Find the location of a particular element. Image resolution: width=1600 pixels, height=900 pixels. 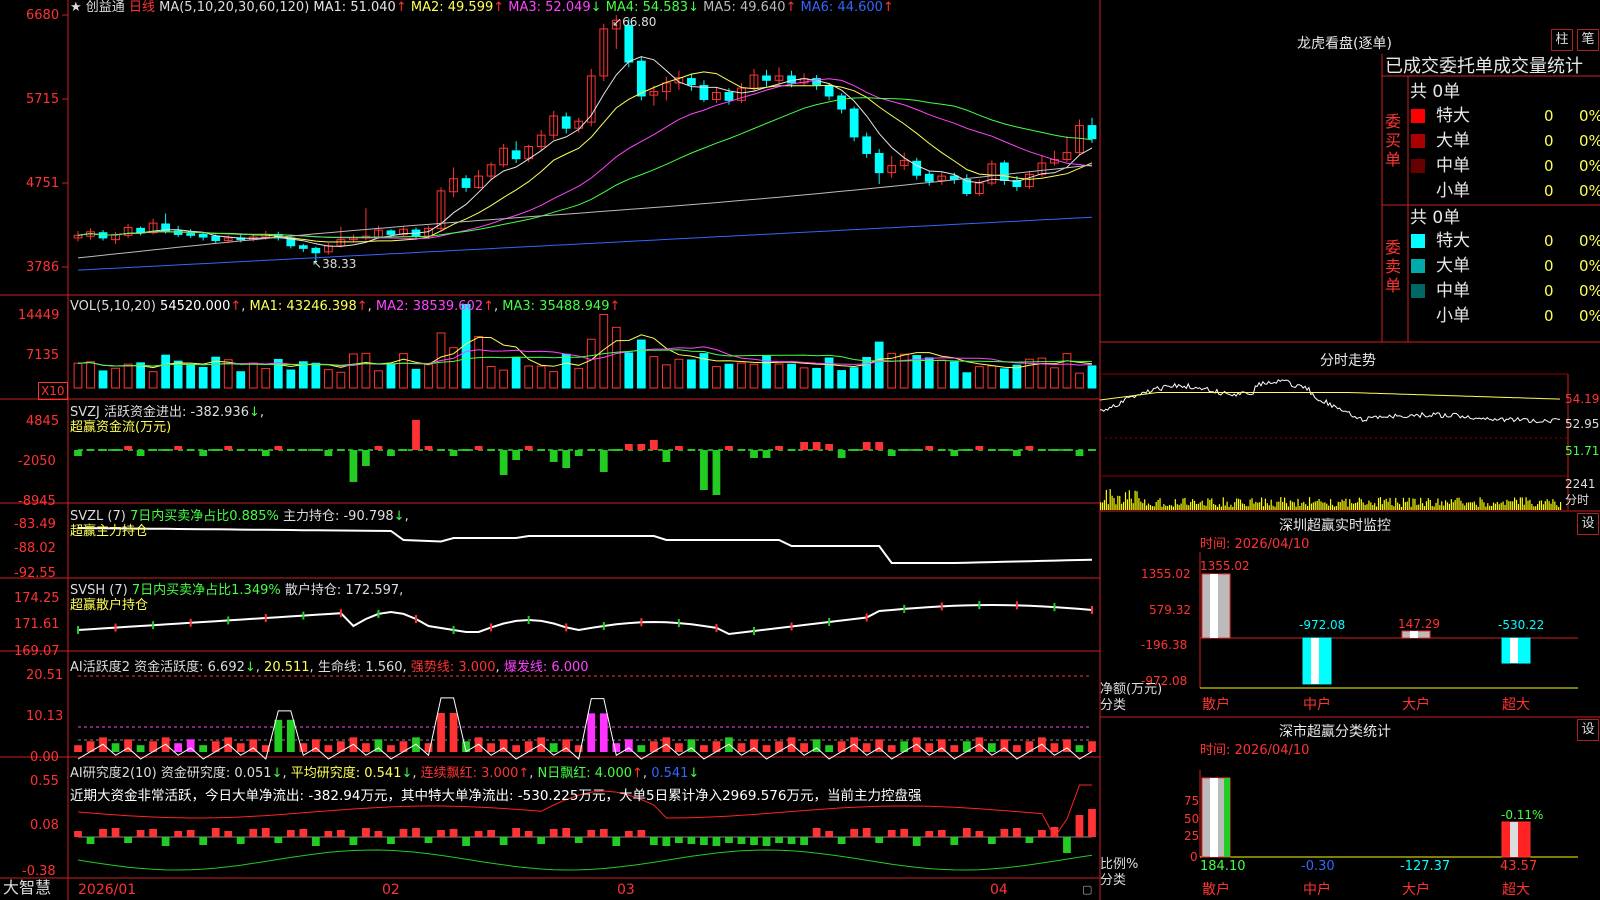

sz-category: 散户 is located at coordinates (1216, 705).